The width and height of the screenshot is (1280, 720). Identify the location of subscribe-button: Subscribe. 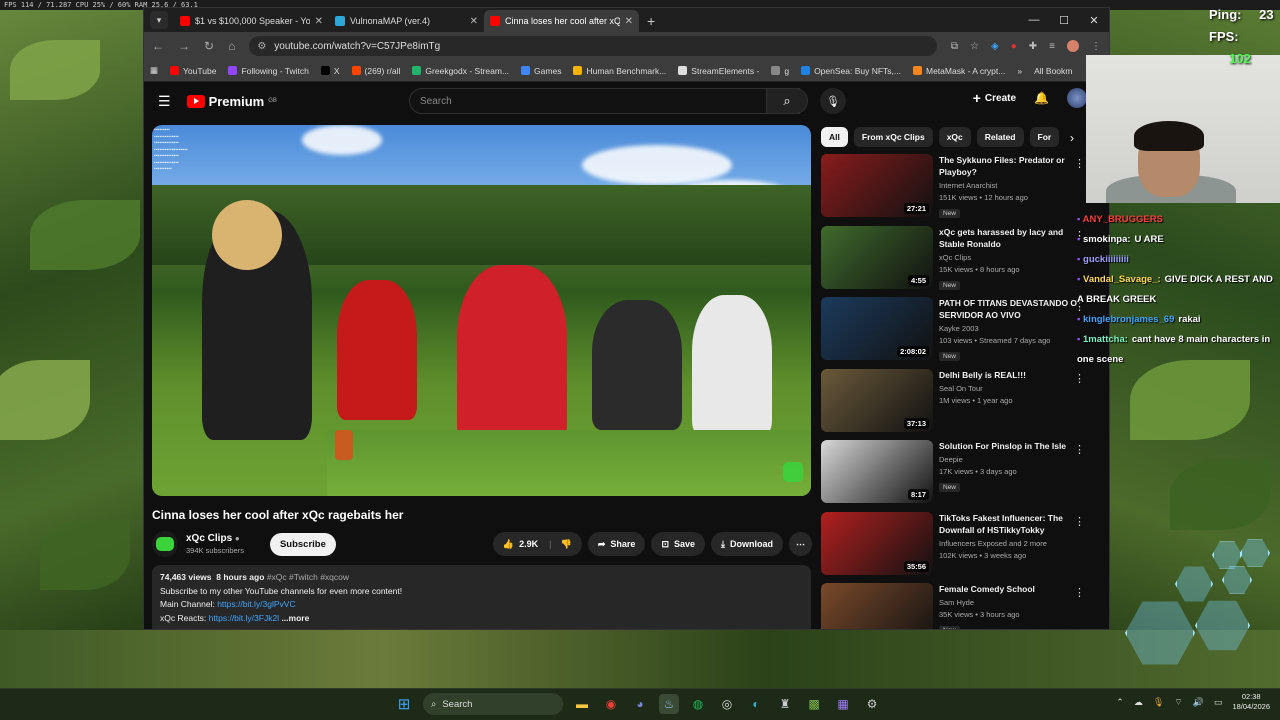
(302, 544).